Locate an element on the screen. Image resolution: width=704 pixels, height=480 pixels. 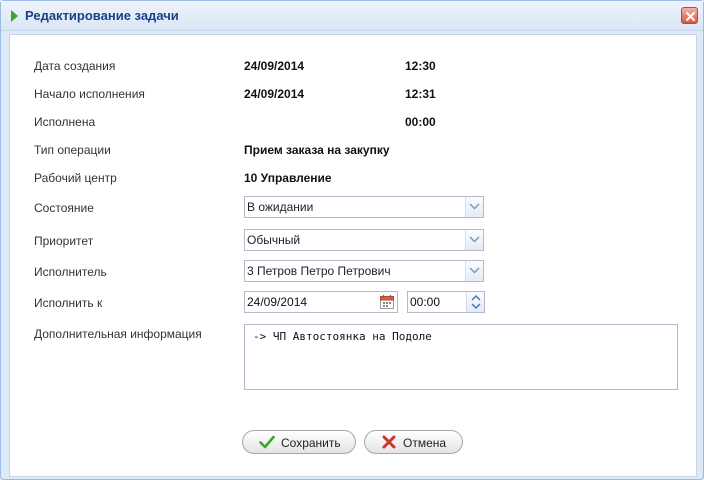
close-button is located at coordinates (689, 15).